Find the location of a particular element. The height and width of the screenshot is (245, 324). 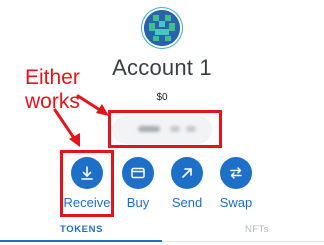

buy-label: Buy is located at coordinates (138, 202).